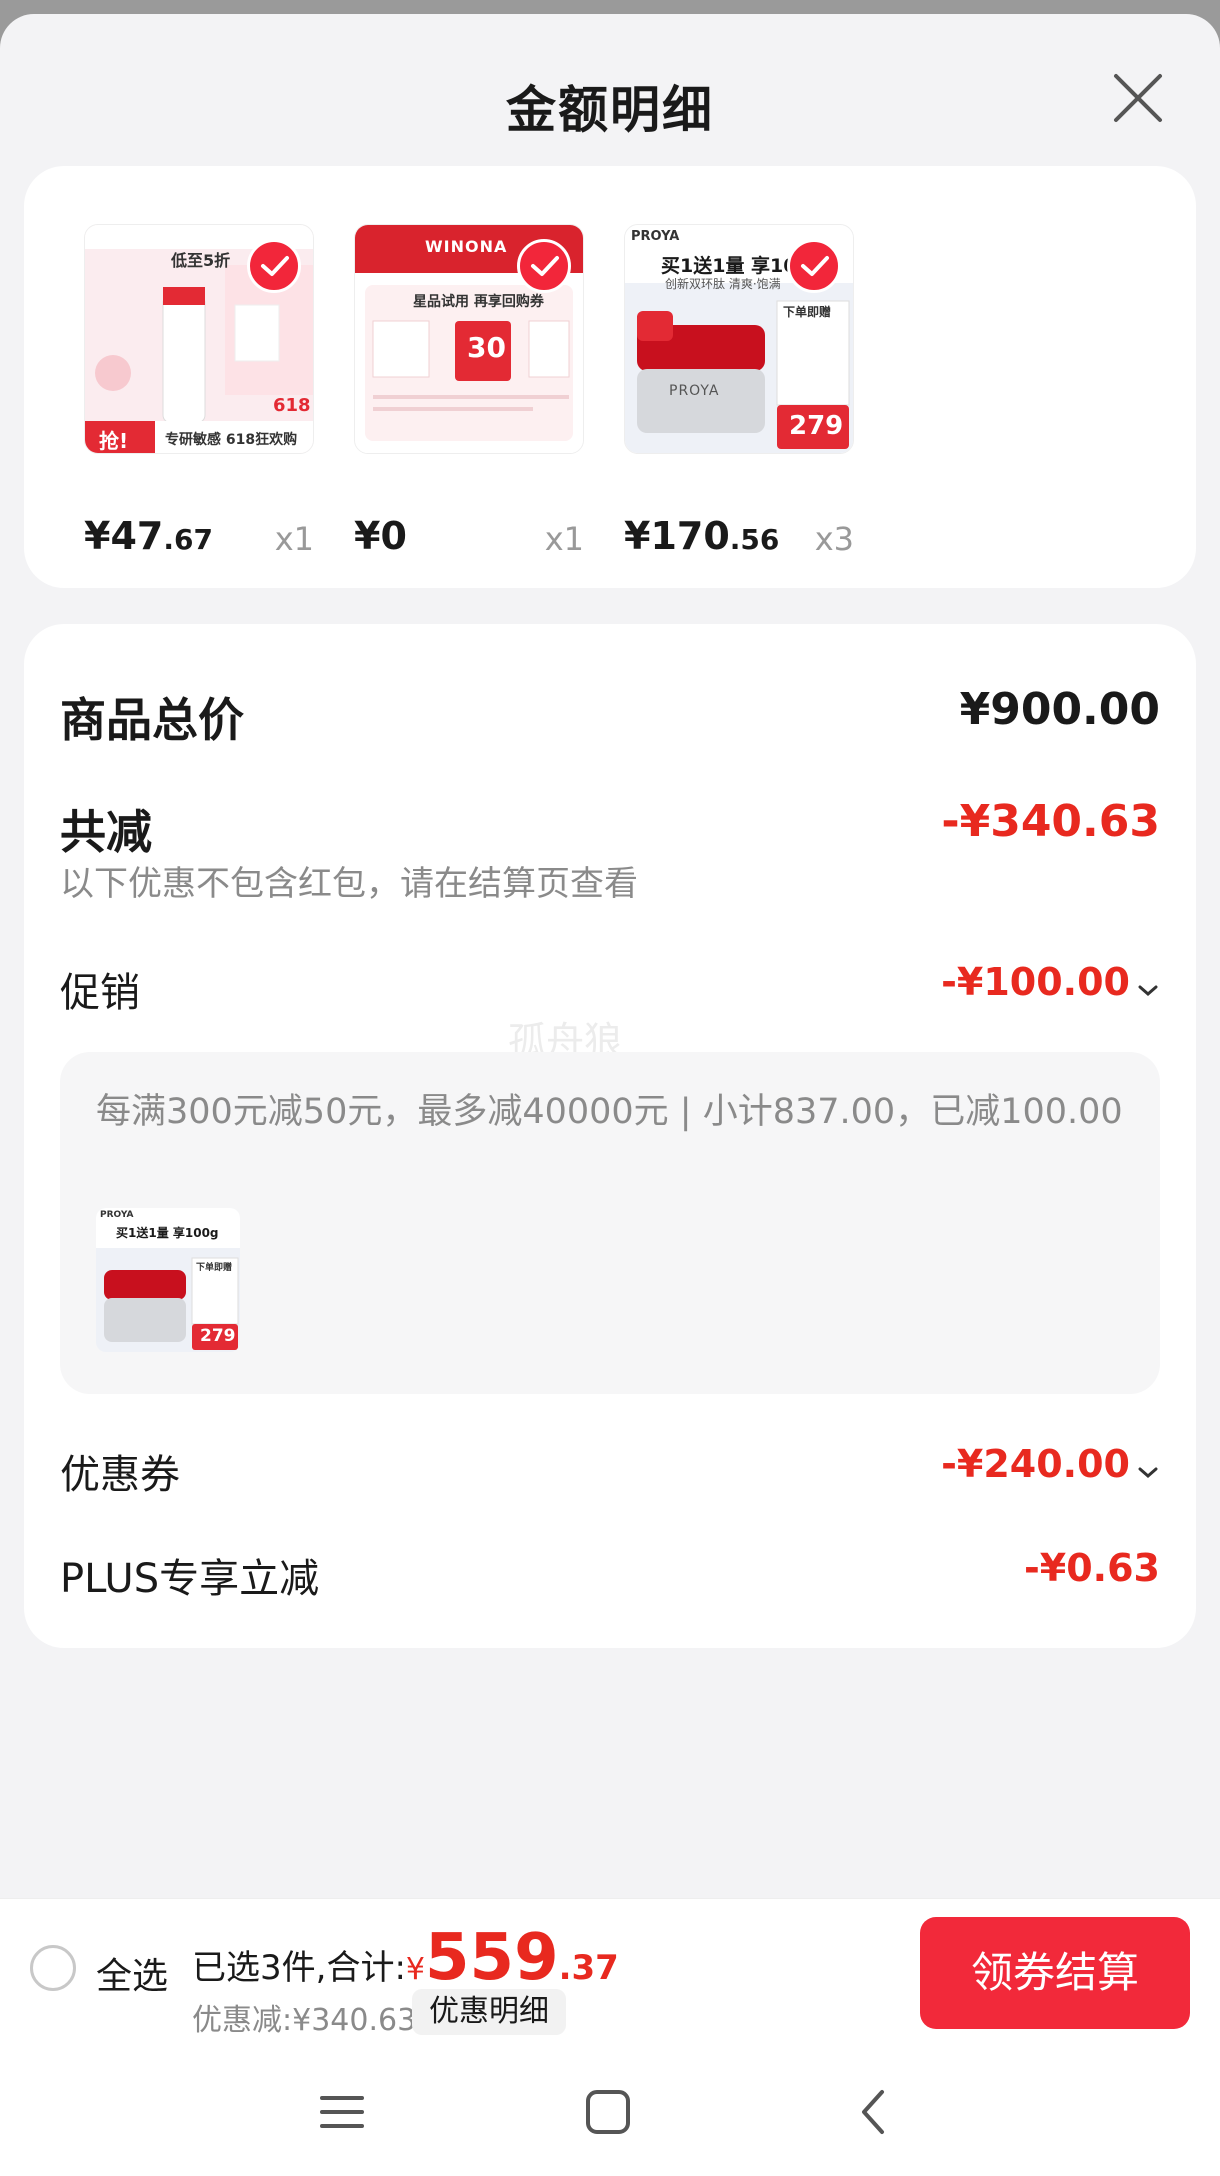 Image resolution: width=1220 pixels, height=2176 pixels. Describe the element at coordinates (729, 266) in the screenshot. I see `thumb-promo-text: 买1送1量 享10` at that location.